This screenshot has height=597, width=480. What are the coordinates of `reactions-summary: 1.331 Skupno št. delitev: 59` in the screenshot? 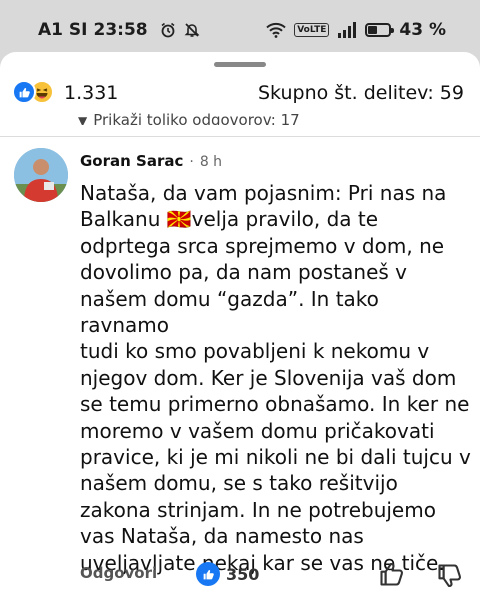 It's located at (240, 94).